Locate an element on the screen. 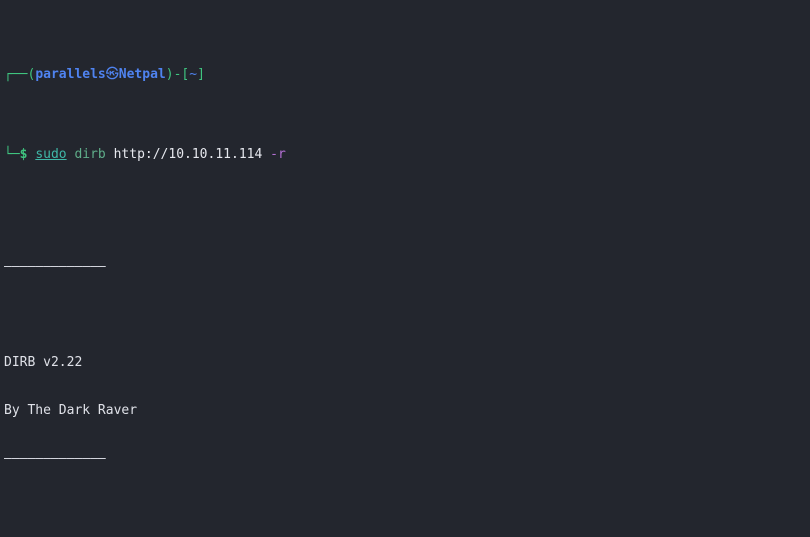 The image size is (810, 537). command-line: └─$ sudo dirb http://10.10.11.114 -r is located at coordinates (407, 155).